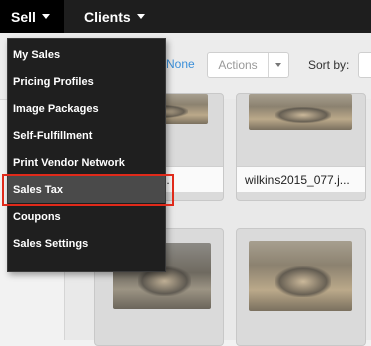 This screenshot has height=346, width=371. What do you see at coordinates (185, 16) in the screenshot?
I see `top-nav-bar: Sell Clients` at bounding box center [185, 16].